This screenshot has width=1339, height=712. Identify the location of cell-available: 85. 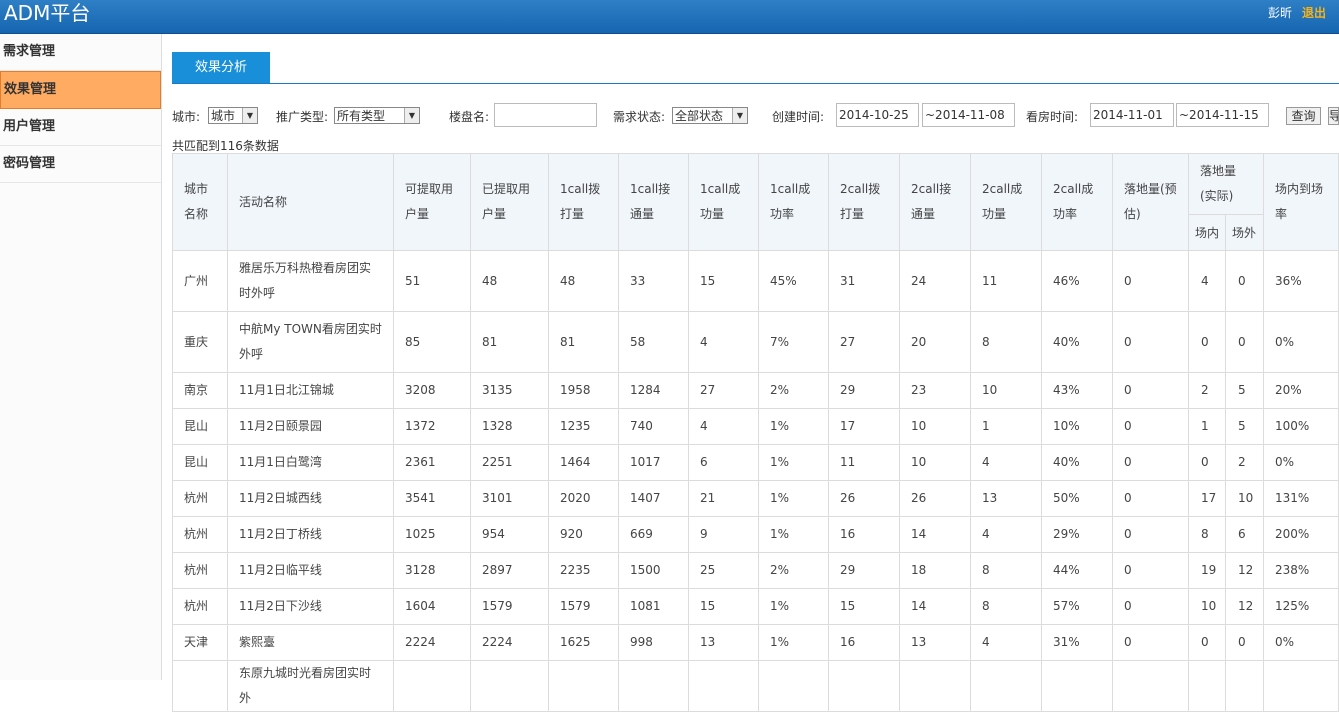
(432, 342).